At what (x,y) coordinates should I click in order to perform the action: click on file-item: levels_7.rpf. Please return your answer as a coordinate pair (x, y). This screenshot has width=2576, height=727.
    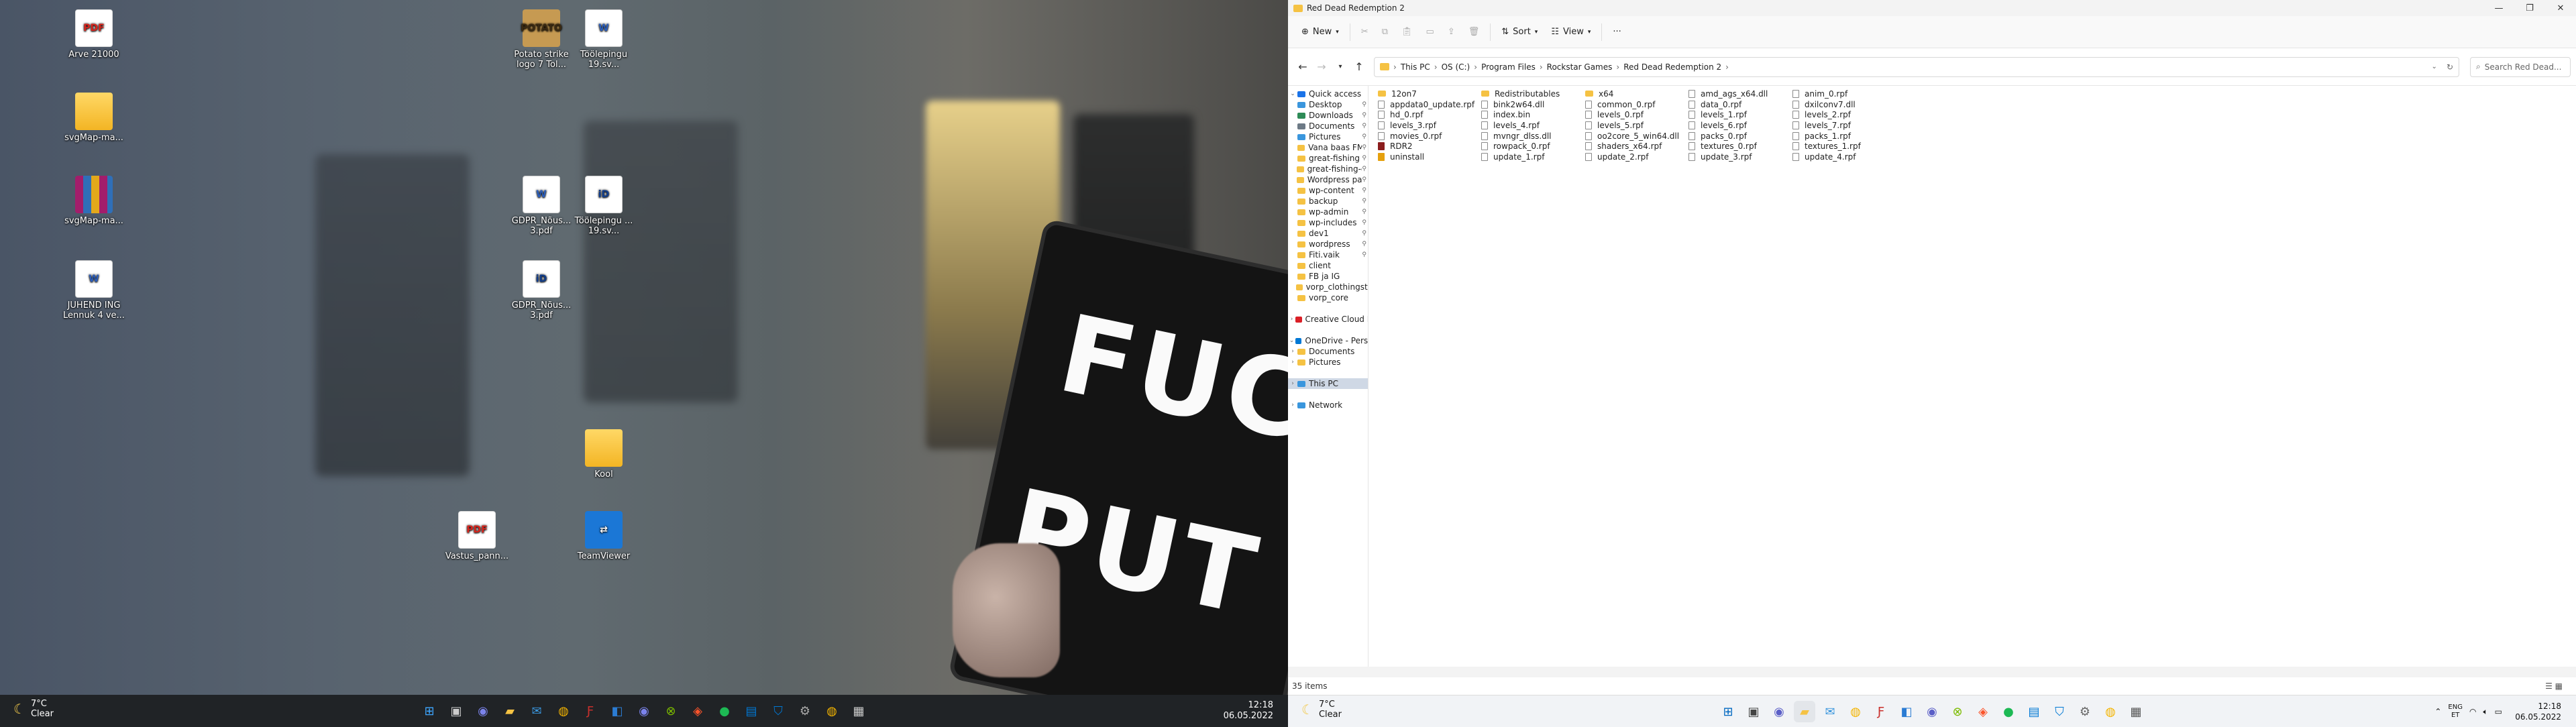
    Looking at the image, I should click on (1842, 125).